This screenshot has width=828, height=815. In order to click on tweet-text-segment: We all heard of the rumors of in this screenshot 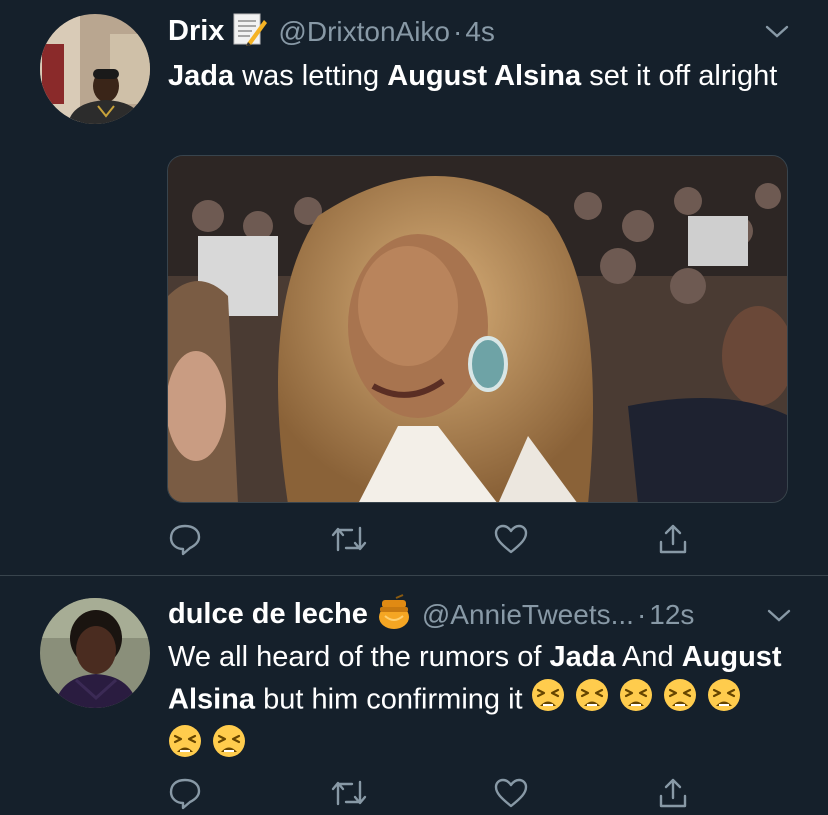, I will do `click(359, 657)`.